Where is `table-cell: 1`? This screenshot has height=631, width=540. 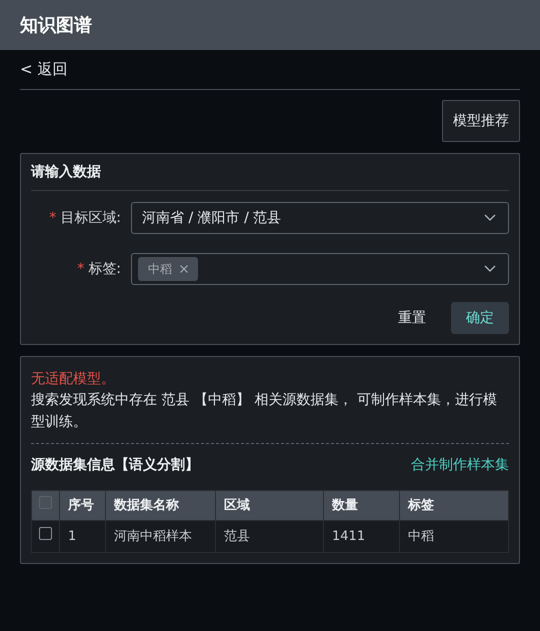
table-cell: 1 is located at coordinates (83, 536).